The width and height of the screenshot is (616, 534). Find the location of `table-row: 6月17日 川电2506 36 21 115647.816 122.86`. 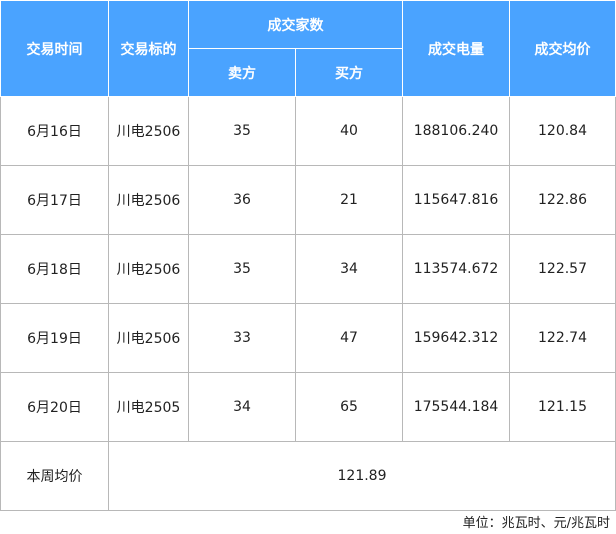

table-row: 6月17日 川电2506 36 21 115647.816 122.86 is located at coordinates (308, 200).